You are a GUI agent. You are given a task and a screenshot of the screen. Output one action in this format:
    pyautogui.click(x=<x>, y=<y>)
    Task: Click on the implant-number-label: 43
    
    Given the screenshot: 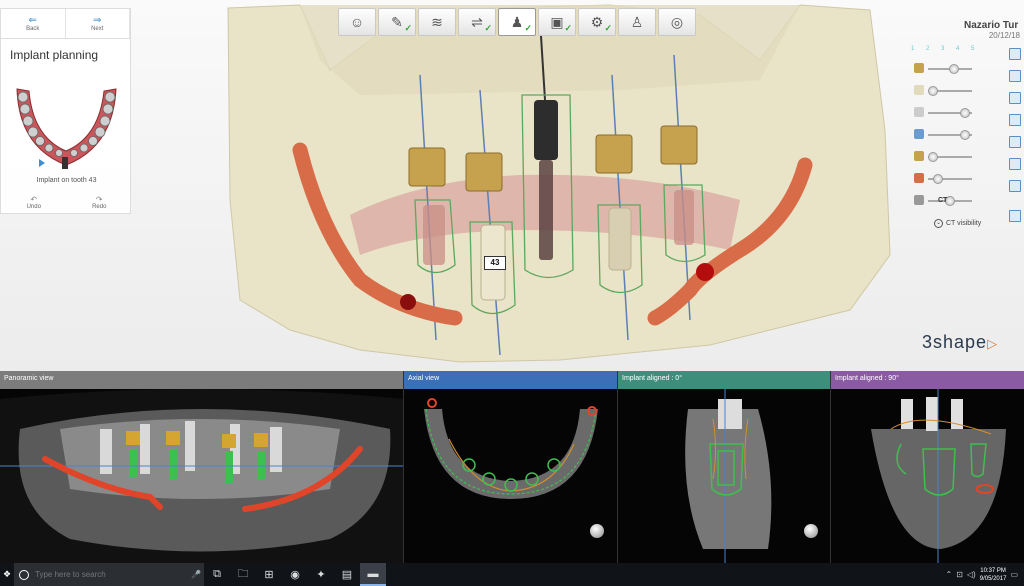 What is the action you would take?
    pyautogui.click(x=495, y=263)
    